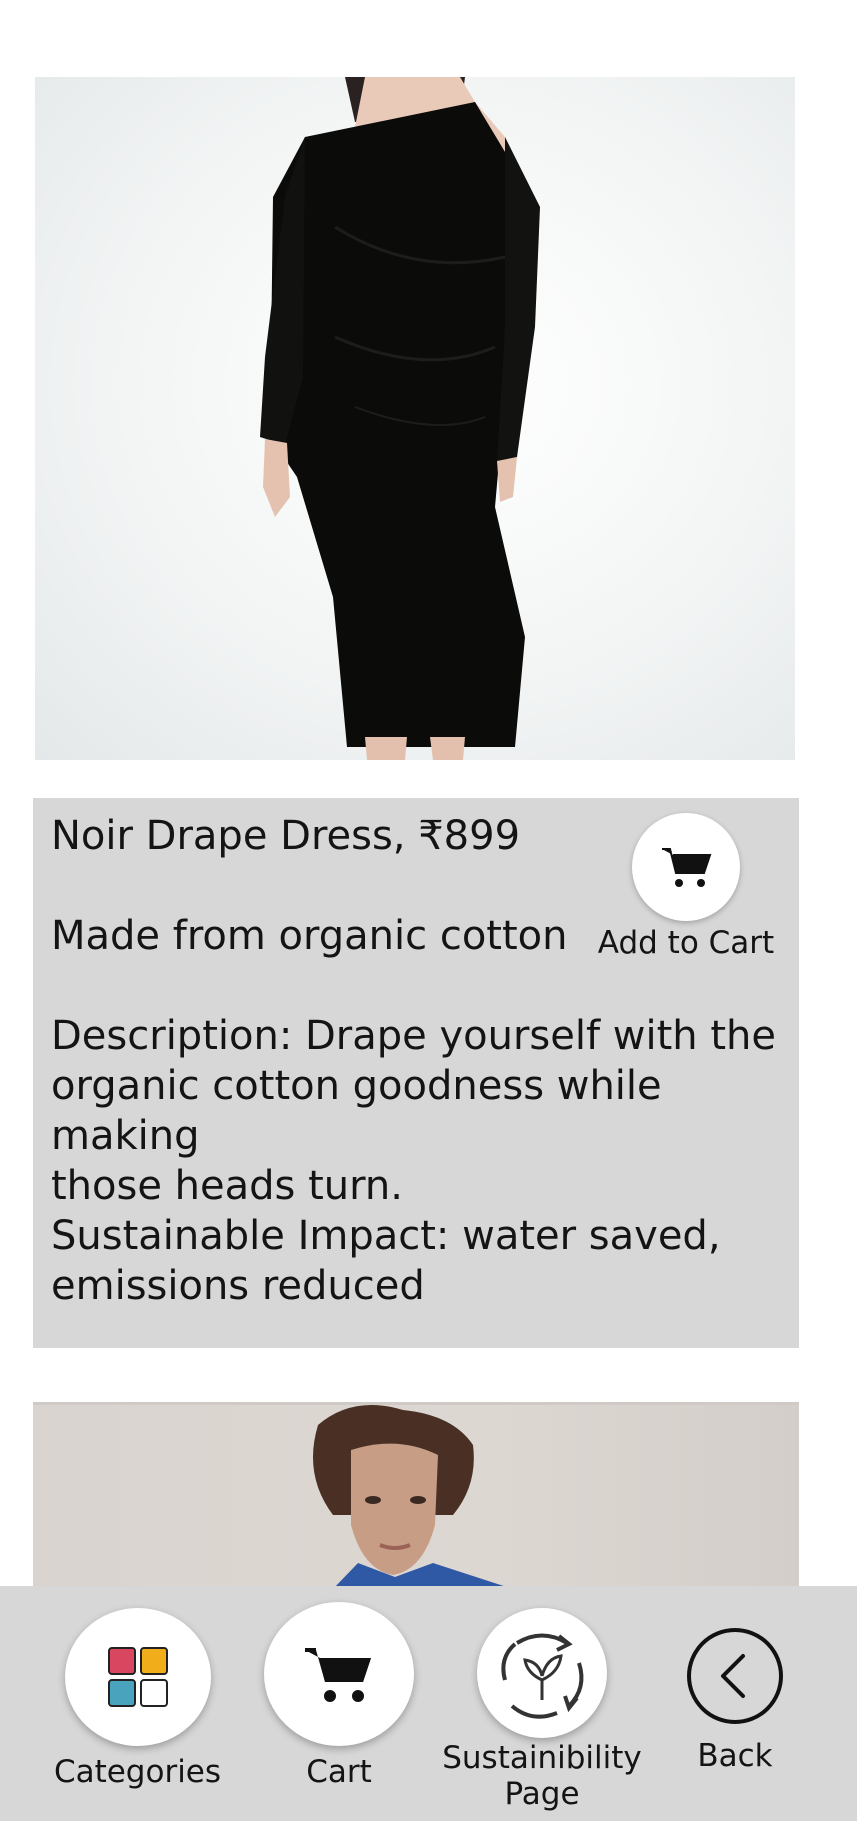 The width and height of the screenshot is (857, 1821). I want to click on sustainability-icon-button, so click(542, 1673).